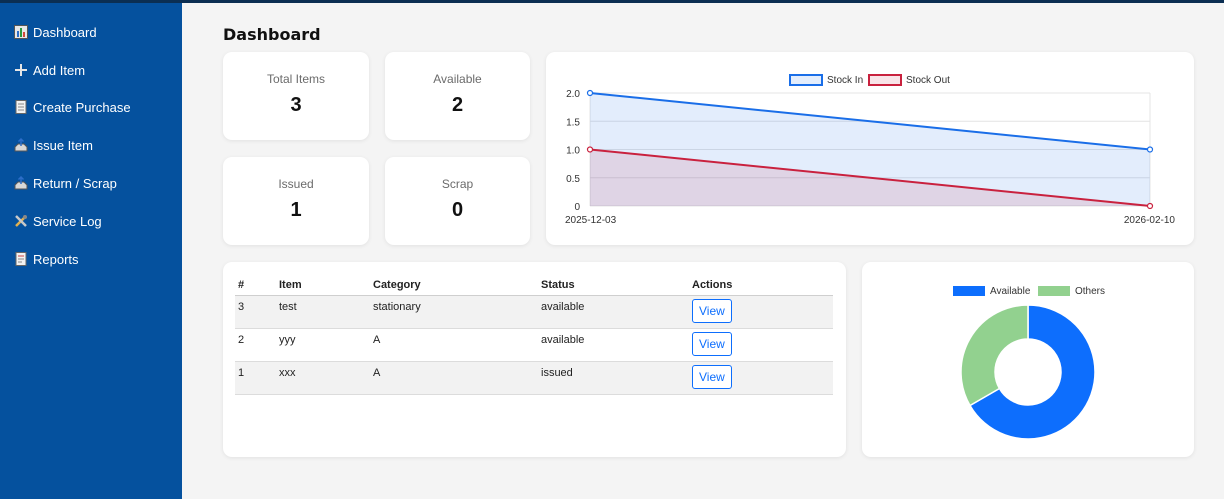 Image resolution: width=1224 pixels, height=499 pixels. I want to click on sidebar-item-add-item: Add Item, so click(49, 70).